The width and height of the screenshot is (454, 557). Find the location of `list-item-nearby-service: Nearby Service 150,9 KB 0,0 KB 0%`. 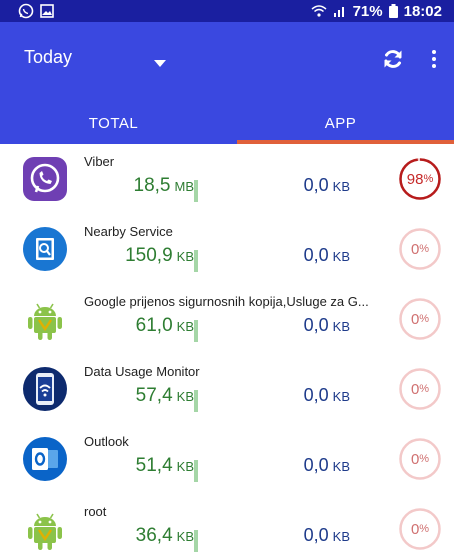

list-item-nearby-service: Nearby Service 150,9 KB 0,0 KB 0% is located at coordinates (227, 249).